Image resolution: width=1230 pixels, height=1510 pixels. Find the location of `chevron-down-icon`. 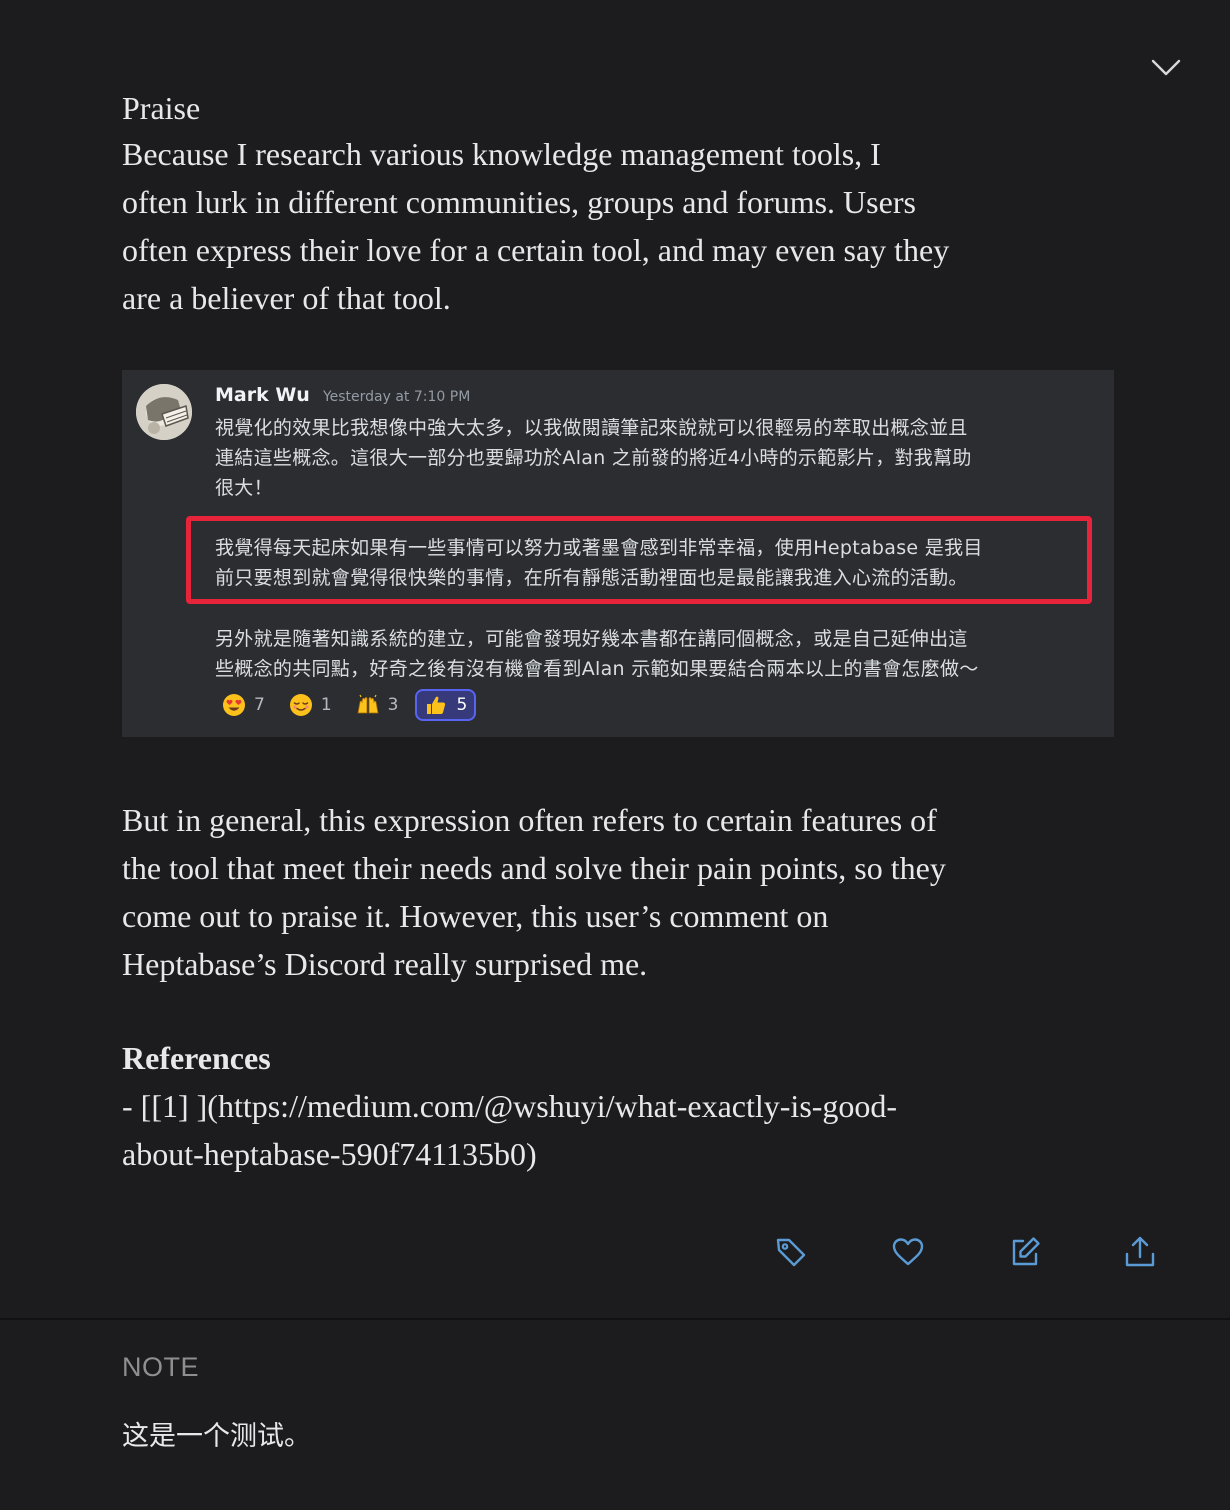

chevron-down-icon is located at coordinates (1166, 67).